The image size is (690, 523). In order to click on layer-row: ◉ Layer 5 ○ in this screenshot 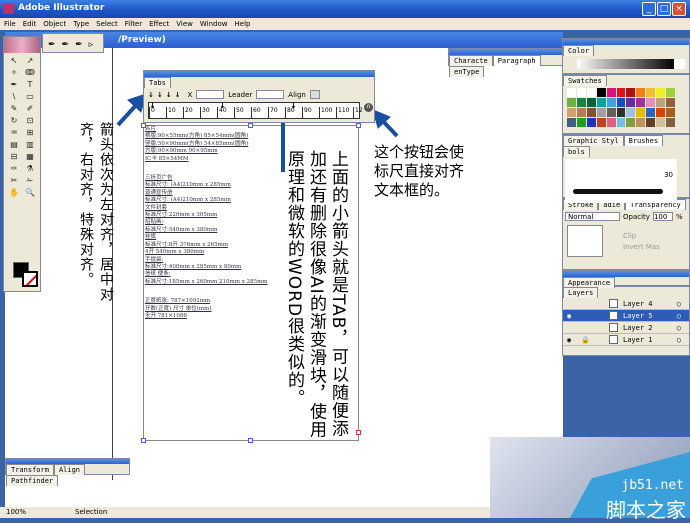, I will do `click(626, 316)`.